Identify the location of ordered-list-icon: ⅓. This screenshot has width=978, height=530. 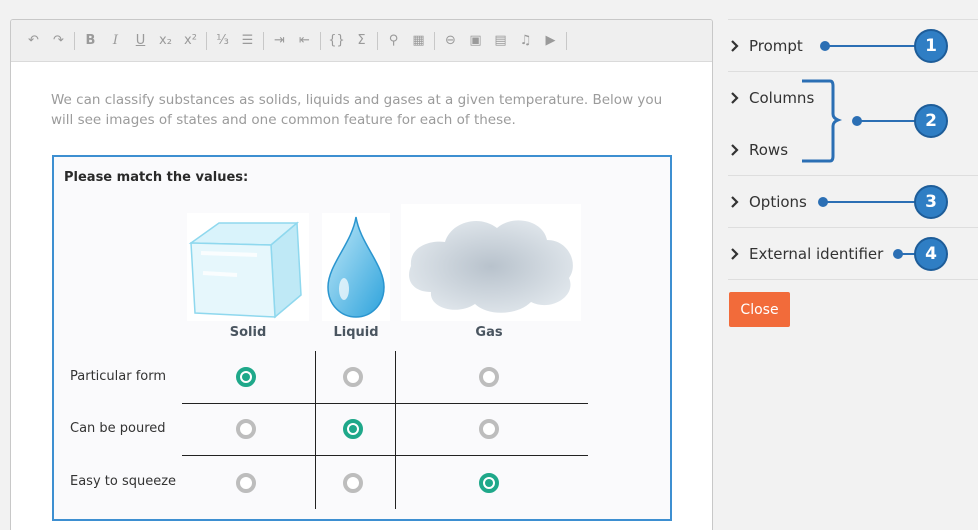
(222, 41).